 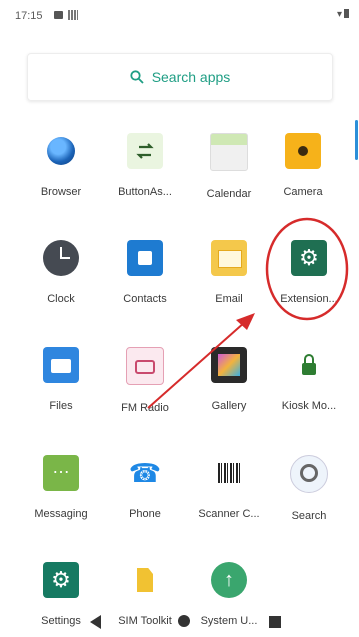 I want to click on annotation-arrow-line, so click(x=196, y=365).